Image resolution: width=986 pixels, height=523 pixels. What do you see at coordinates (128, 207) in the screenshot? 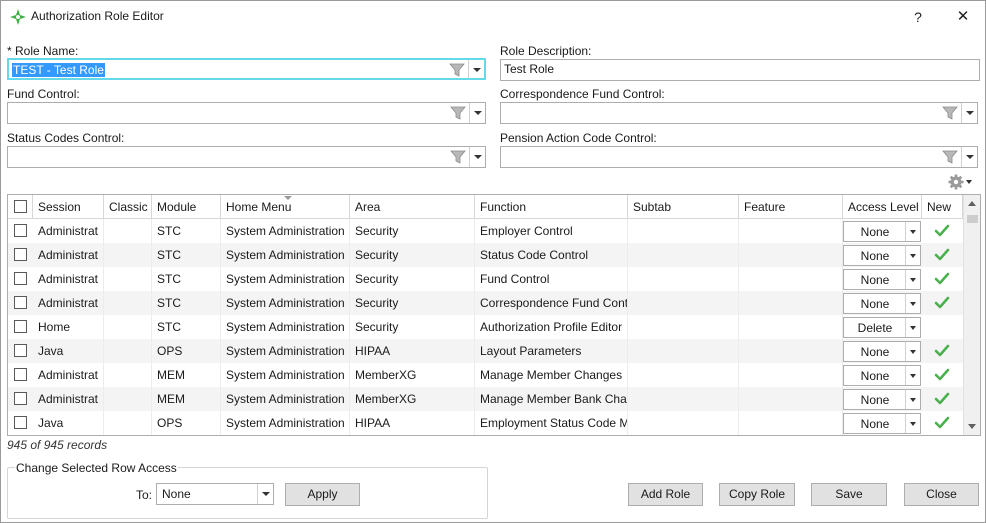
I see `column-header-classic: Classic` at bounding box center [128, 207].